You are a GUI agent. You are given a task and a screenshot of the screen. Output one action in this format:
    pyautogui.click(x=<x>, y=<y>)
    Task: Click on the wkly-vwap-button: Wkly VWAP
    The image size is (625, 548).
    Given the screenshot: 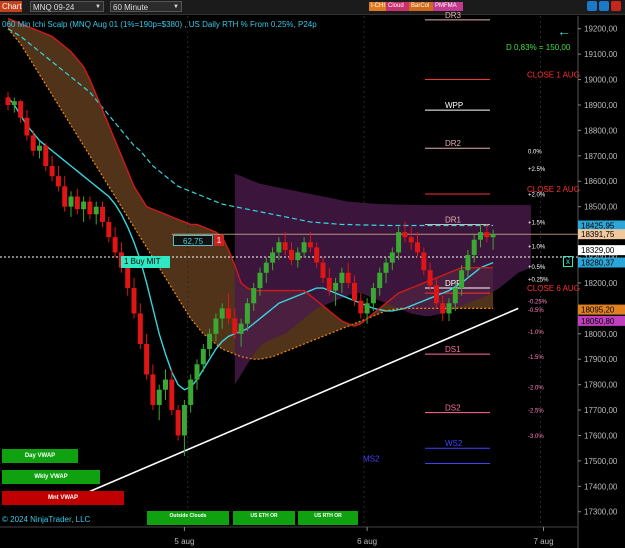 What is the action you would take?
    pyautogui.click(x=51, y=477)
    